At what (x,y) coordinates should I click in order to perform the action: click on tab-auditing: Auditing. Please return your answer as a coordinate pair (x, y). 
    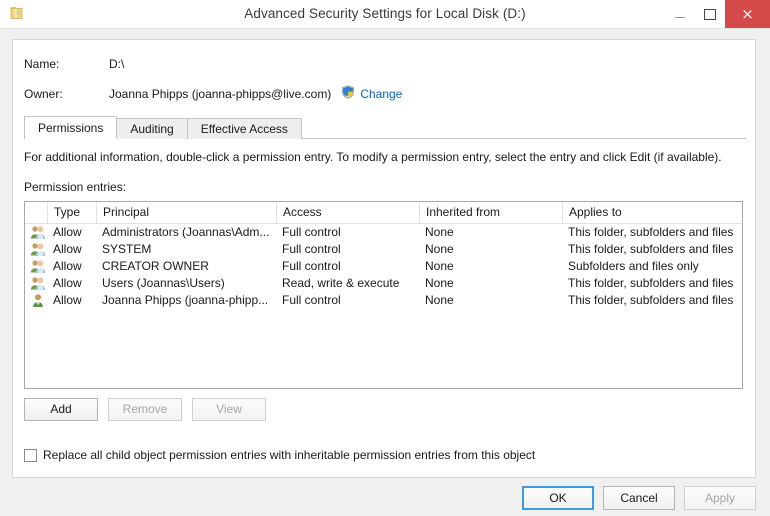
    Looking at the image, I should click on (152, 128).